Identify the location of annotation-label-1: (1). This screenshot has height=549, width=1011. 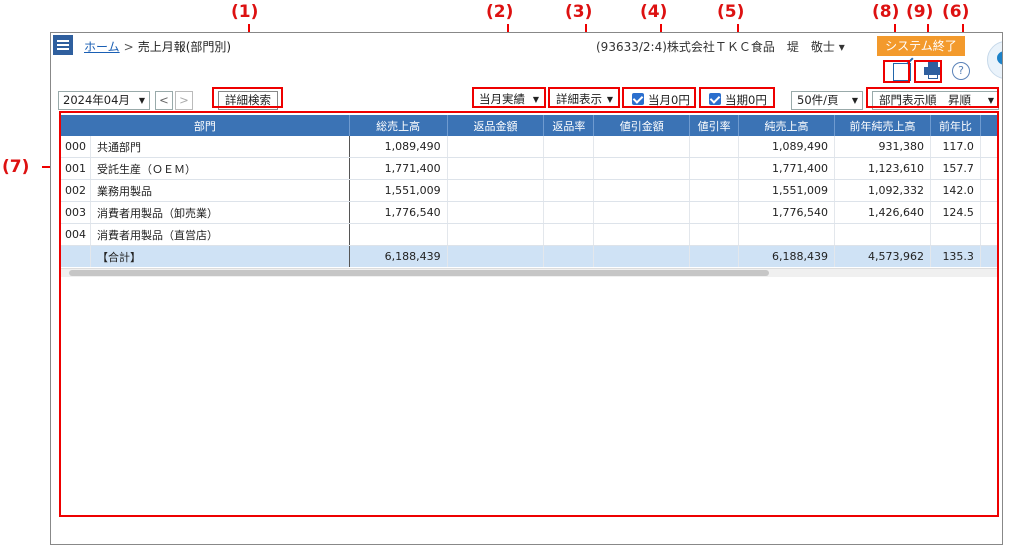
(245, 12).